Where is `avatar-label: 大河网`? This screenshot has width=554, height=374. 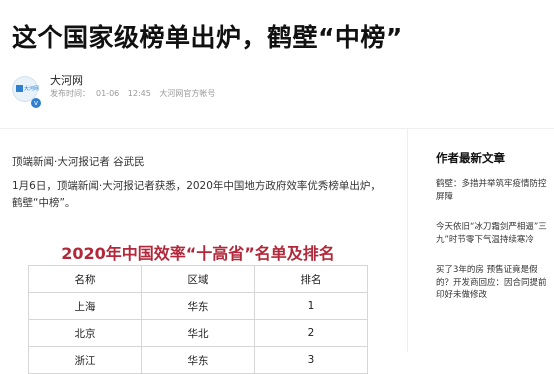 avatar-label: 大河网 is located at coordinates (32, 89).